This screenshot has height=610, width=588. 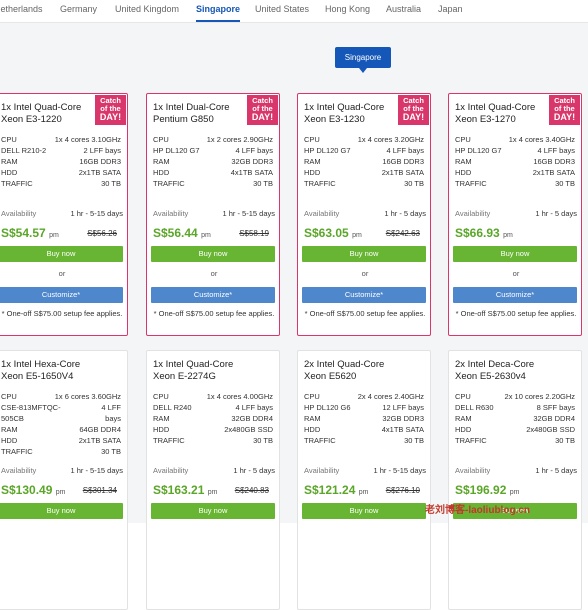 What do you see at coordinates (102, 233) in the screenshot?
I see `old-price: S$56.26` at bounding box center [102, 233].